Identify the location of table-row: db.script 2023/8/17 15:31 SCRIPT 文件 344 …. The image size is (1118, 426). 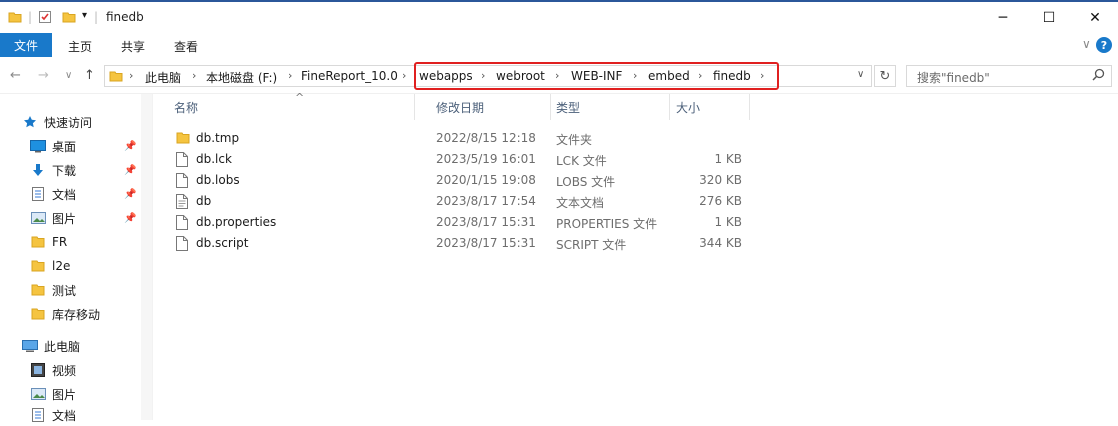
(460, 243).